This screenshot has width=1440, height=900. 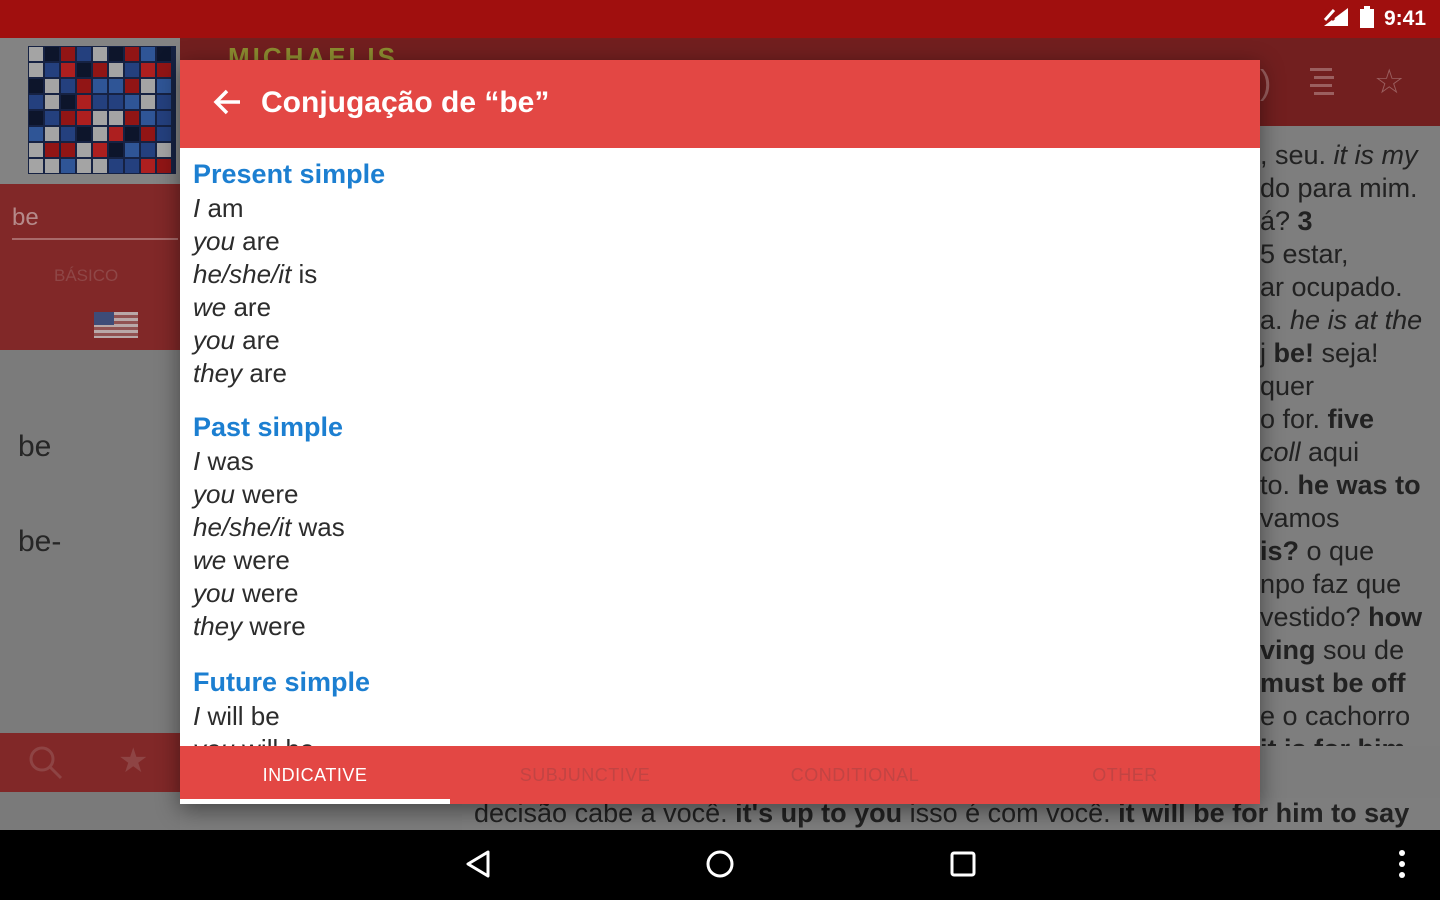 I want to click on mood-tab-bar: INDICATIVE SUBJUNCTIVE CONDITIONAL OTHER, so click(x=720, y=775).